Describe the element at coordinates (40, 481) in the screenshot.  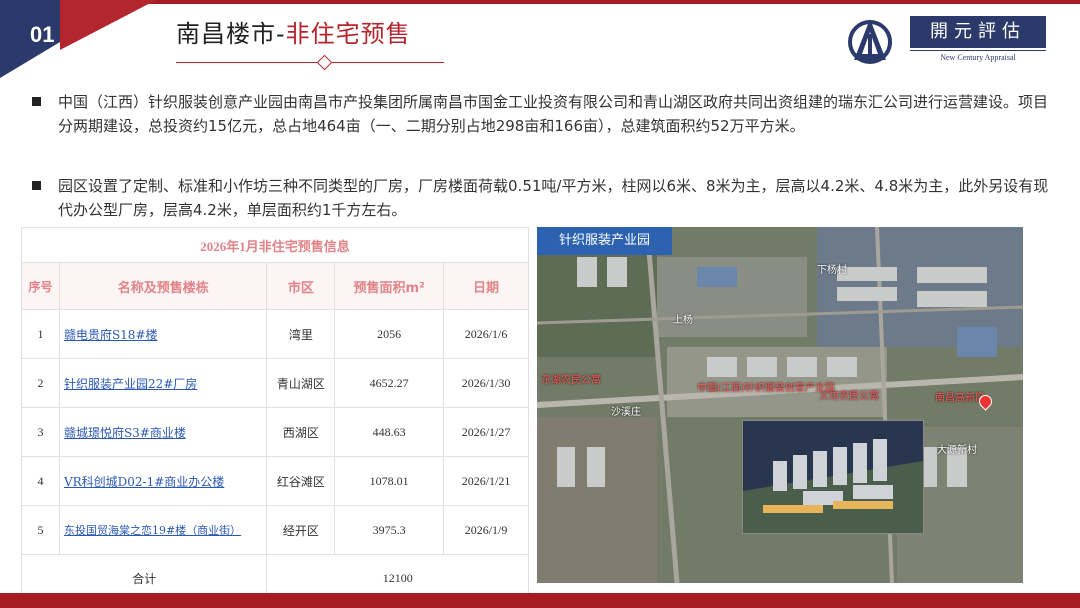
I see `row-index: 4` at that location.